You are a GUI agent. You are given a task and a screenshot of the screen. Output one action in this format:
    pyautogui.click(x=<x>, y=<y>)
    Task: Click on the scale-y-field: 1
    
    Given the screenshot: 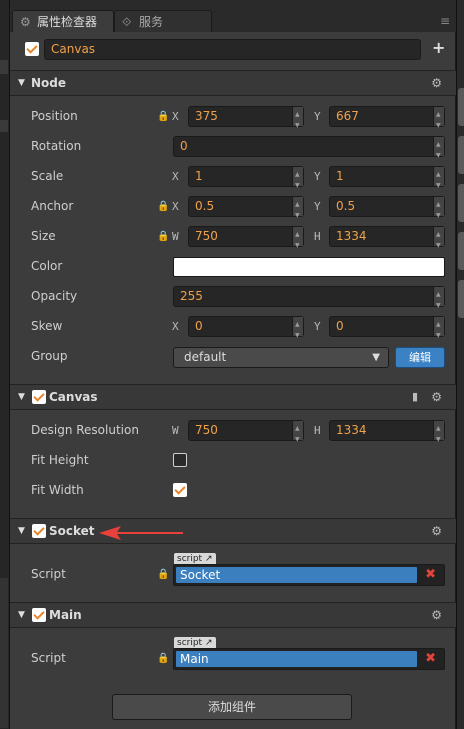 What is the action you would take?
    pyautogui.click(x=387, y=180)
    